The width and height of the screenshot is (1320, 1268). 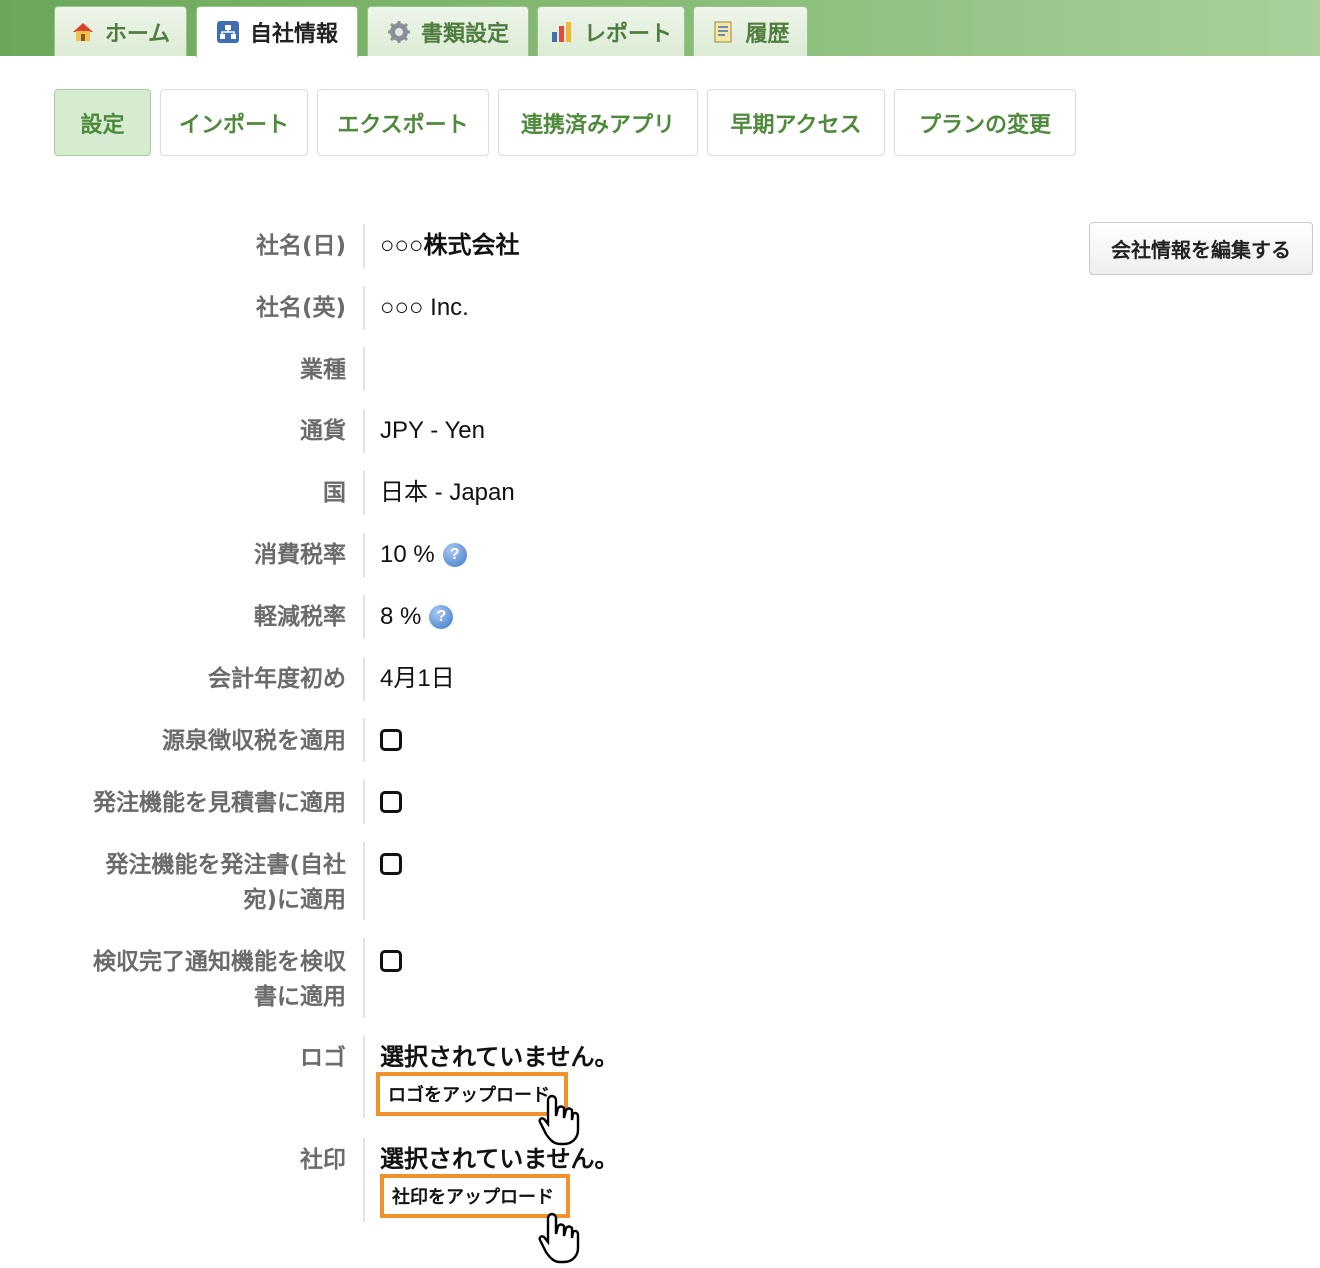 I want to click on tab-document-settings: 書類設定, so click(x=448, y=31).